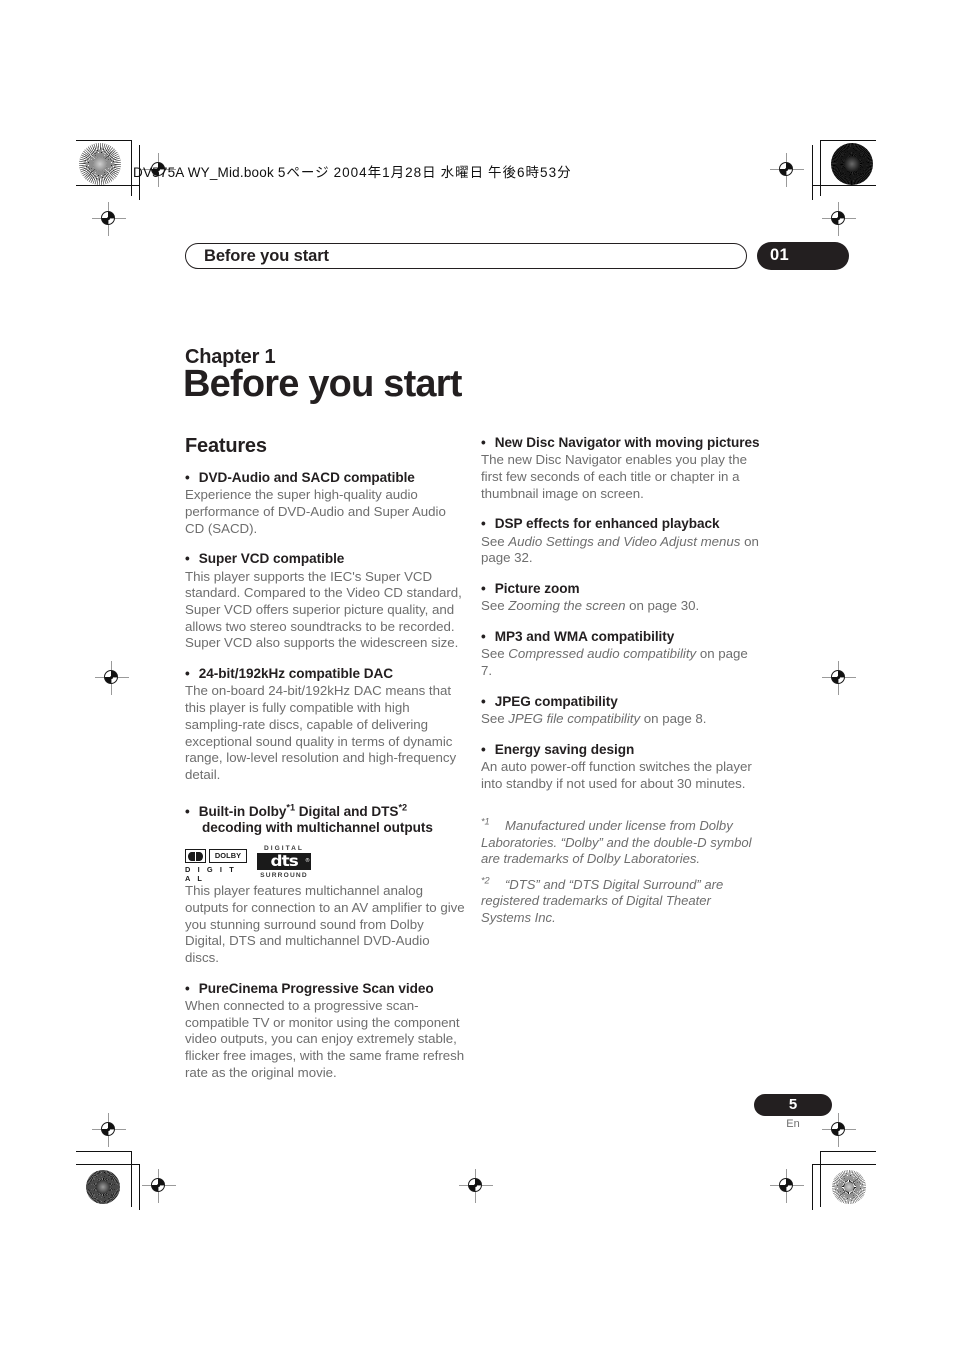 The width and height of the screenshot is (954, 1351). I want to click on dolby-digital-logo: DOLBY D I G I T A L, so click(216, 866).